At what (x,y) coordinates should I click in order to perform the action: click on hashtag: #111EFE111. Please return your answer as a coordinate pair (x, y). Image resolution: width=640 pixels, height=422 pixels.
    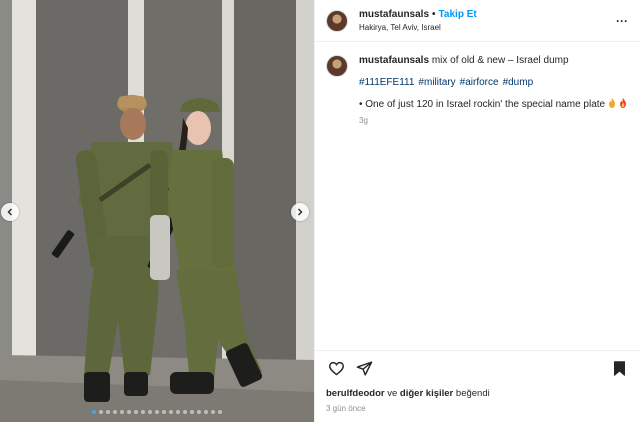
    Looking at the image, I should click on (386, 82).